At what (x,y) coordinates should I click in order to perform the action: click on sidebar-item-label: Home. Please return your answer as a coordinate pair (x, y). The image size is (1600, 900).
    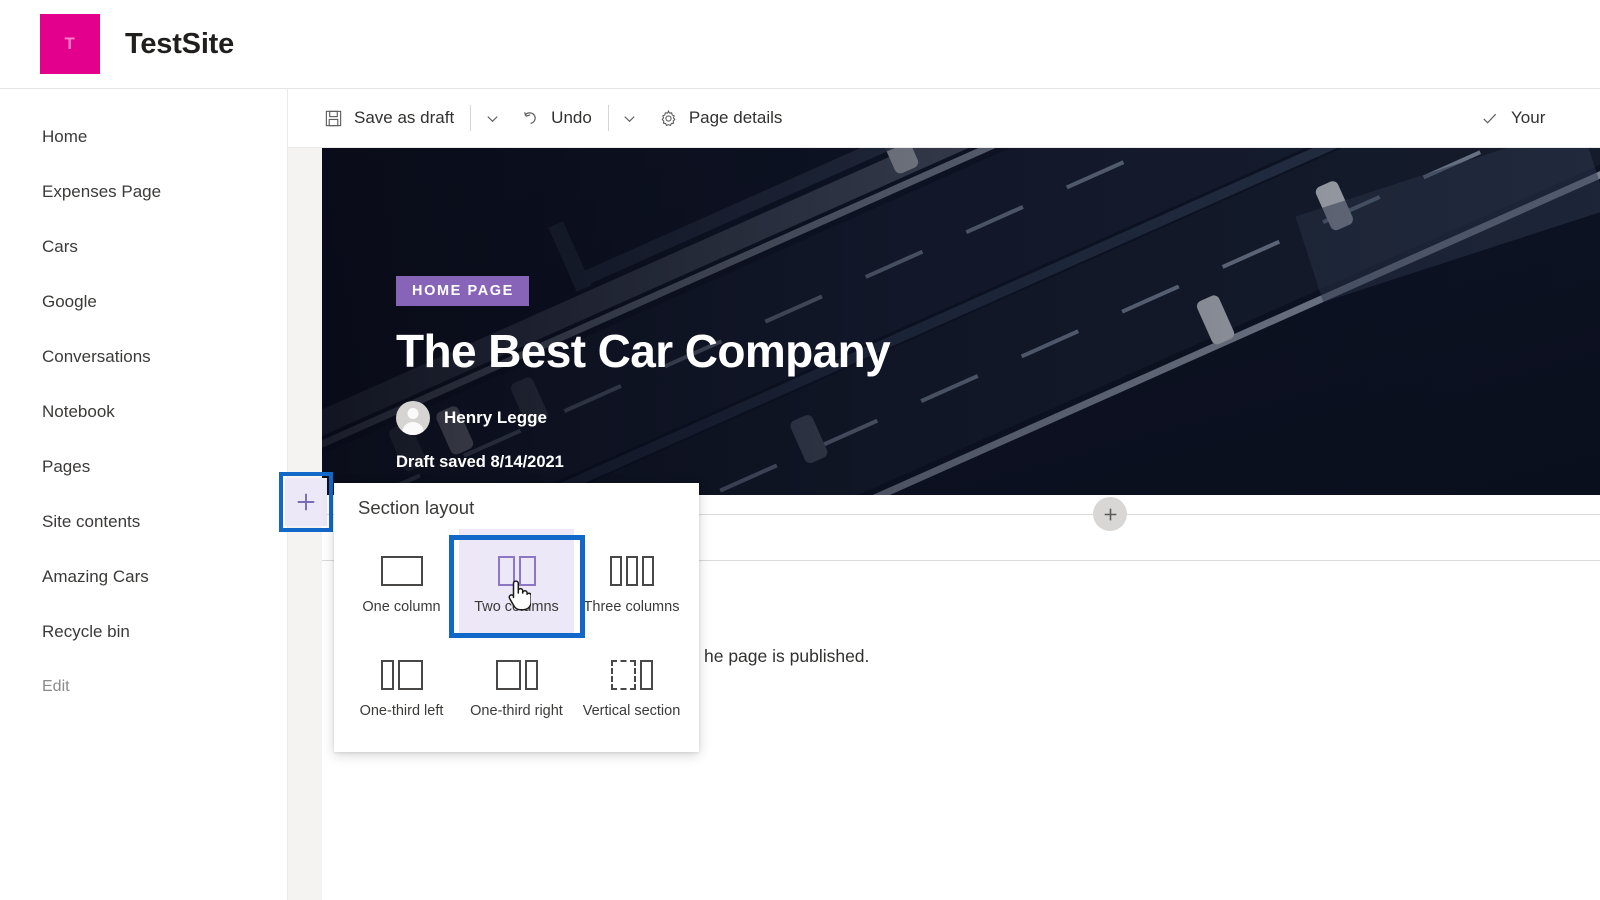
    Looking at the image, I should click on (65, 136).